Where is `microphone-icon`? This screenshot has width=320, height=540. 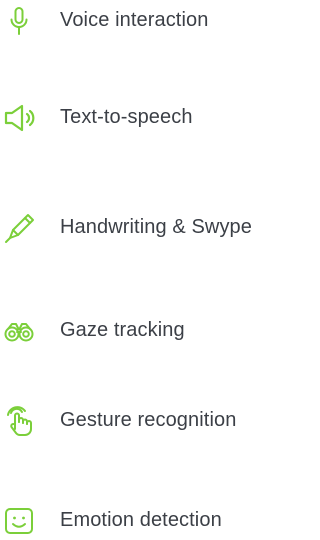 microphone-icon is located at coordinates (19, 21).